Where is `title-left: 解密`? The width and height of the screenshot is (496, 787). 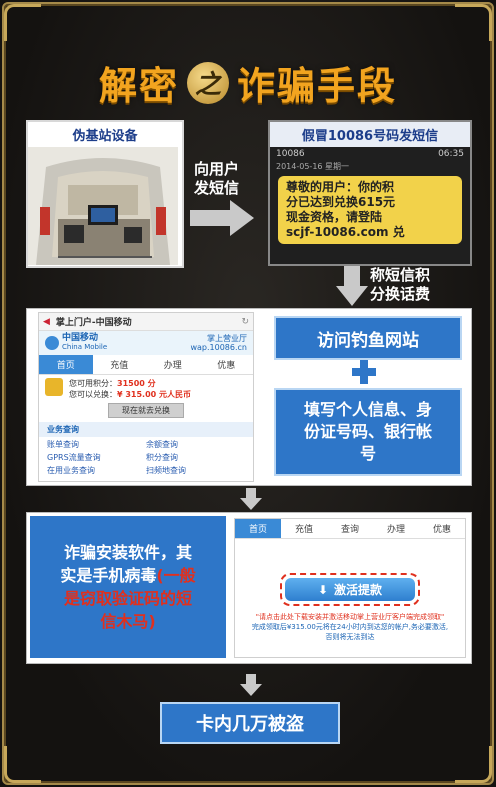
title-left: 解密 is located at coordinates (138, 86).